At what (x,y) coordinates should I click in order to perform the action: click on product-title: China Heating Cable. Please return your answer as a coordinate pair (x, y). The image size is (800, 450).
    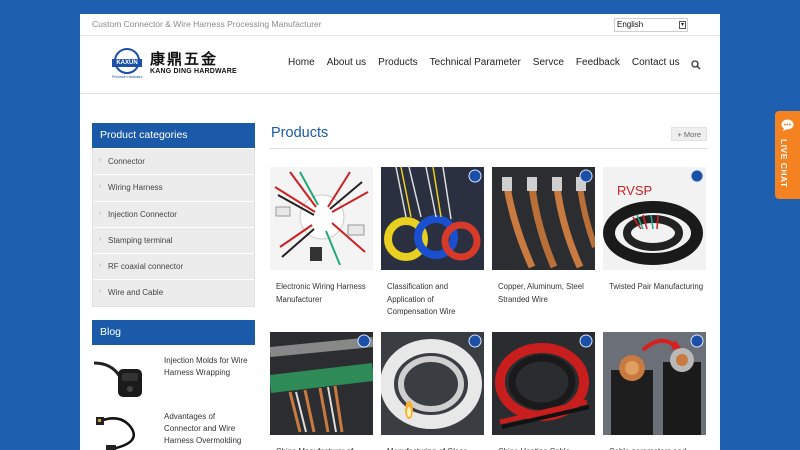
    Looking at the image, I should click on (543, 445).